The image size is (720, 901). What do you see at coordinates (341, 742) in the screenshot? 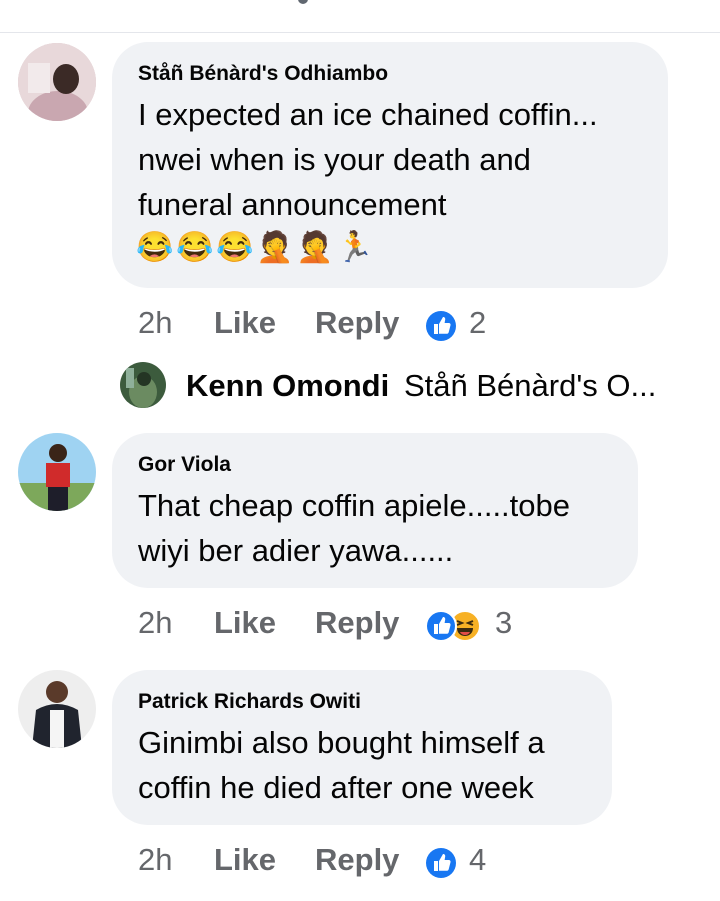
I see `comment-text-line: Ginimbi also bought himself a` at bounding box center [341, 742].